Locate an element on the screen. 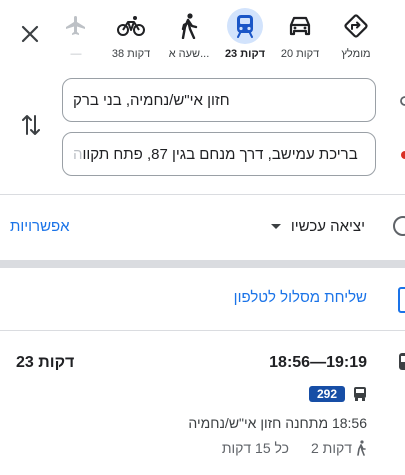  depart-time-dropdown: יציאה עכשיו is located at coordinates (317, 226).